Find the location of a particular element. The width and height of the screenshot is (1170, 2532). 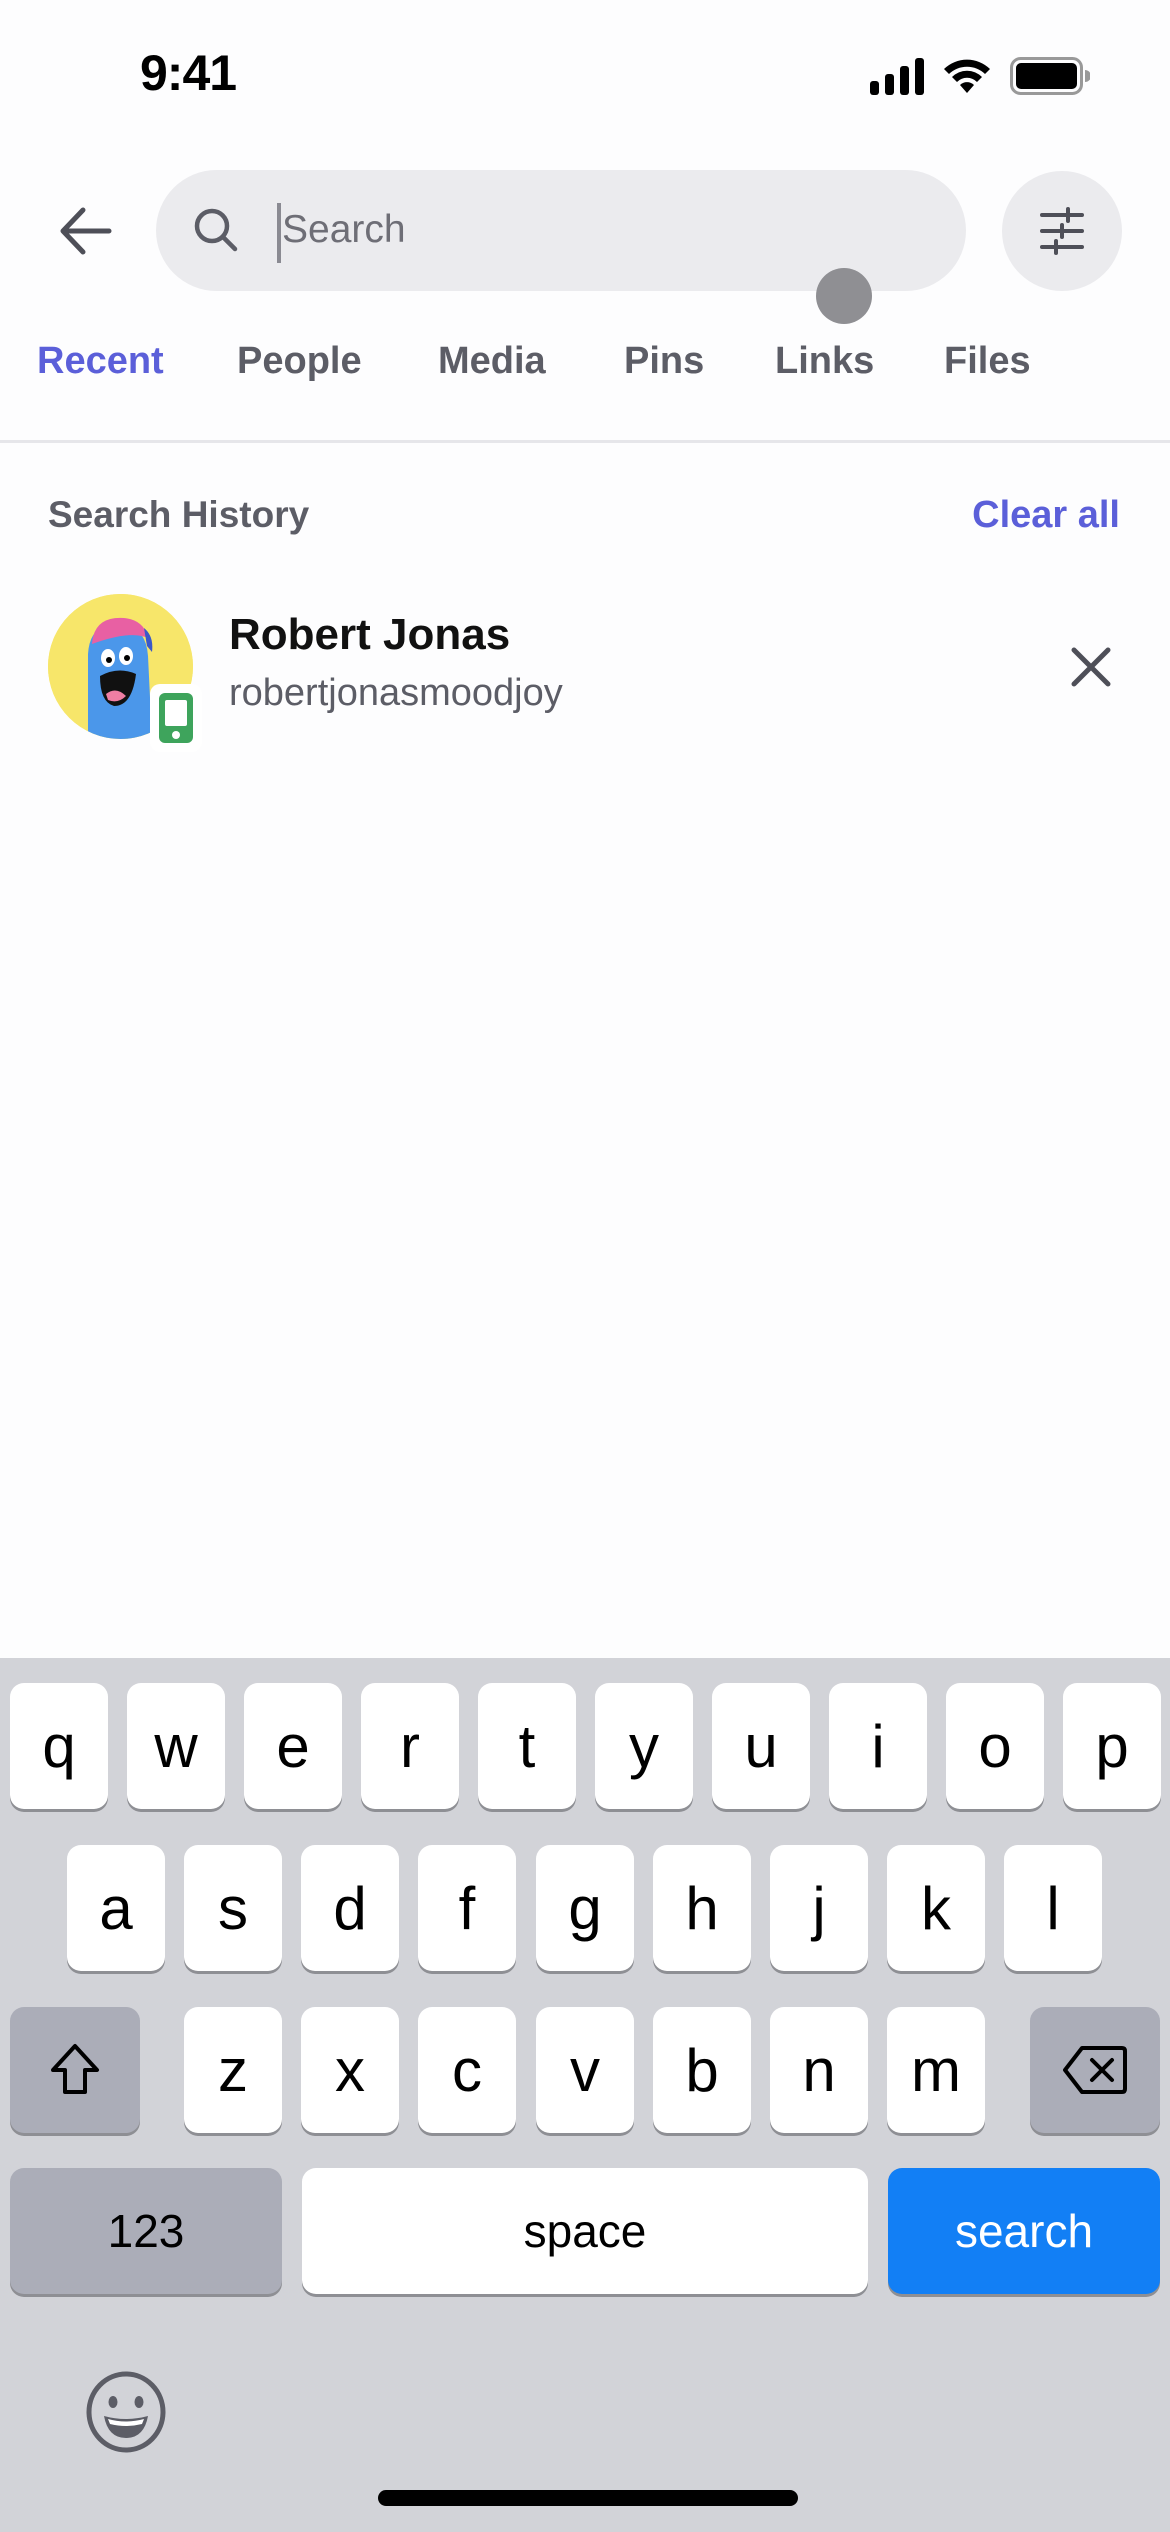

search-icon is located at coordinates (216, 230).